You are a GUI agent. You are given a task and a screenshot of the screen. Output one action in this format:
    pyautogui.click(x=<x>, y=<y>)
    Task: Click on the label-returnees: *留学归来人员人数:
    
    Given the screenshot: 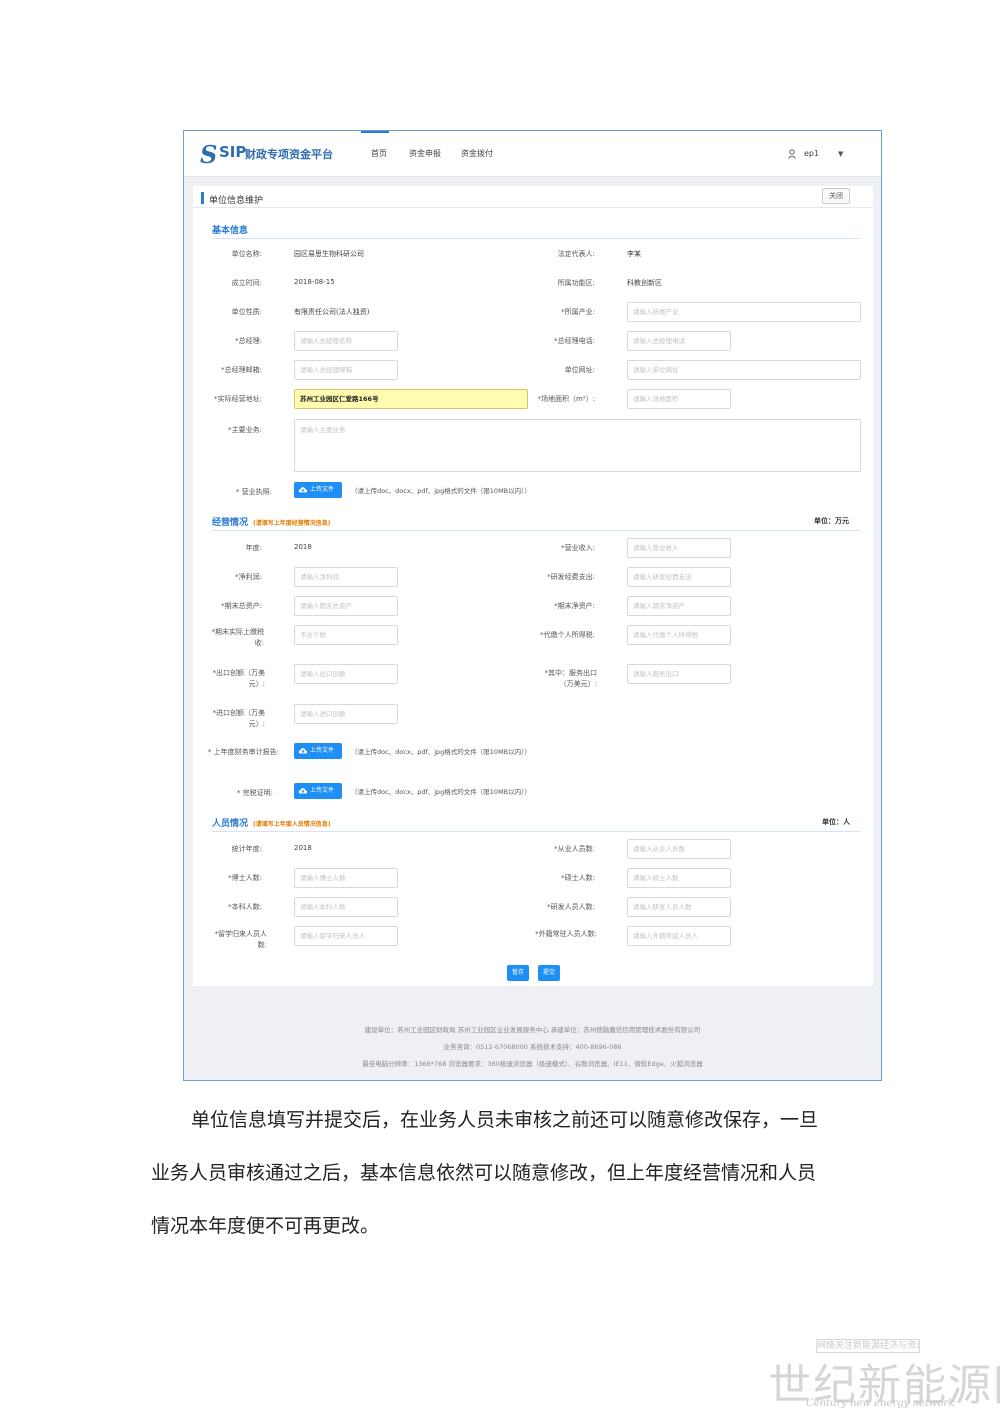 What is the action you would take?
    pyautogui.click(x=241, y=939)
    